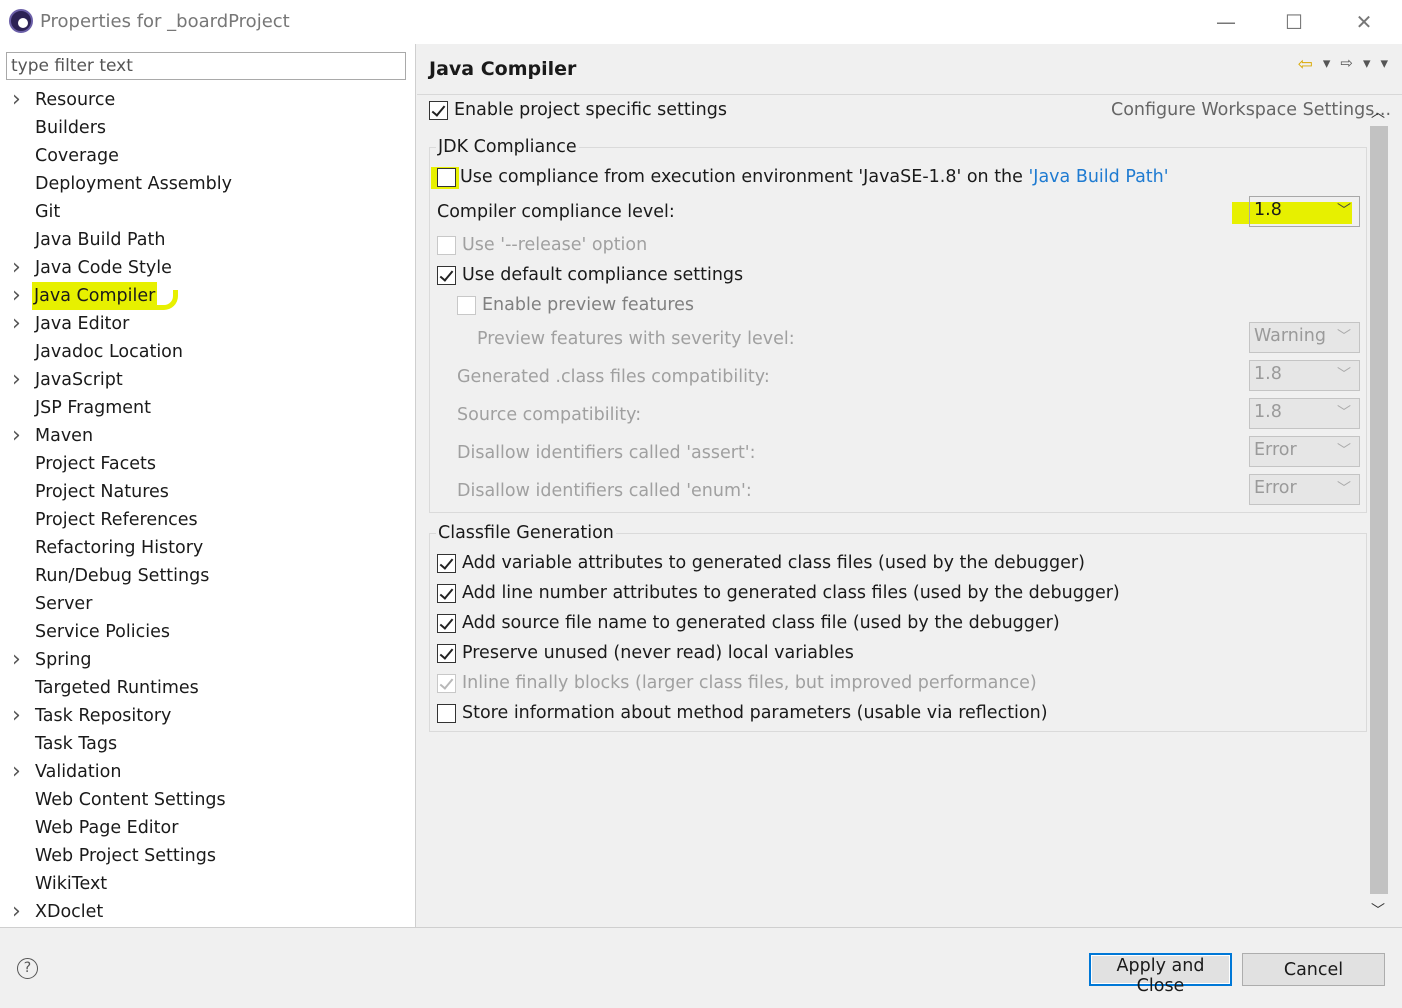 This screenshot has height=1008, width=1402. What do you see at coordinates (1294, 22) in the screenshot?
I see `maximize-button: ☐` at bounding box center [1294, 22].